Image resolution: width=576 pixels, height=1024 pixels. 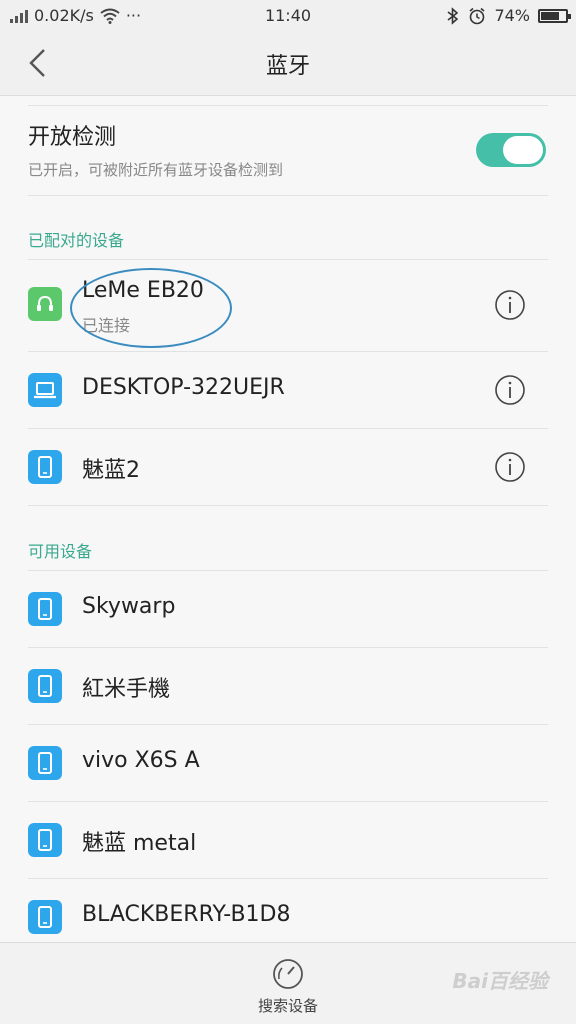 What do you see at coordinates (45, 390) in the screenshot?
I see `laptop-icon` at bounding box center [45, 390].